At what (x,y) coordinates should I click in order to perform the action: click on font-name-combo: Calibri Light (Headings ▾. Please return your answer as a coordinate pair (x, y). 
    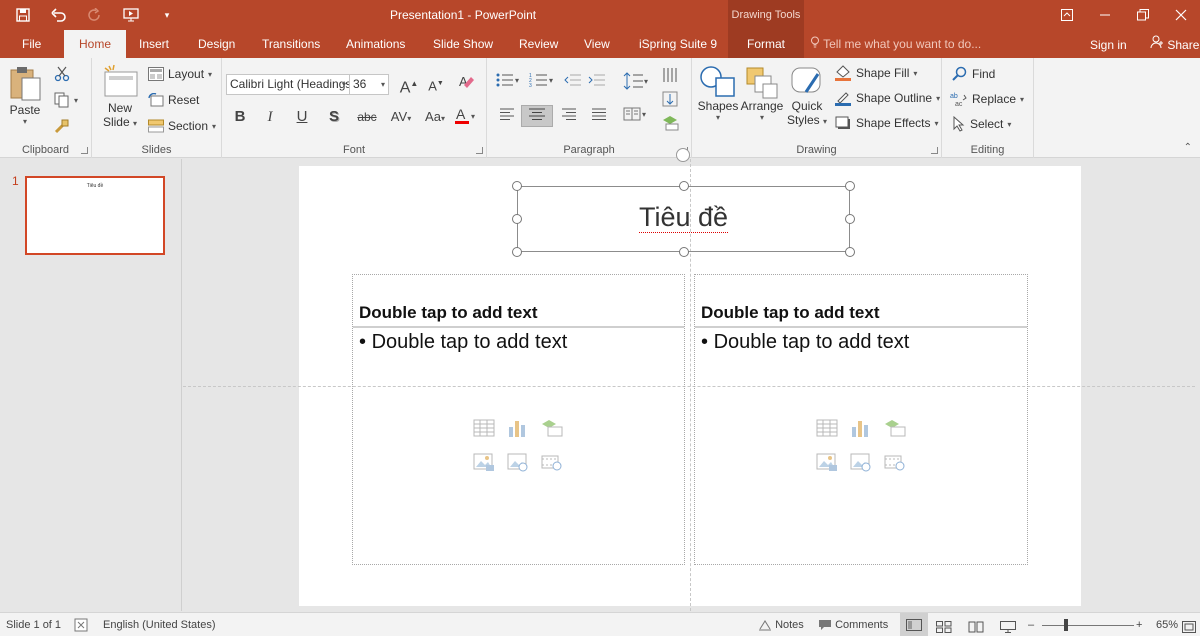
    Looking at the image, I should click on (288, 84).